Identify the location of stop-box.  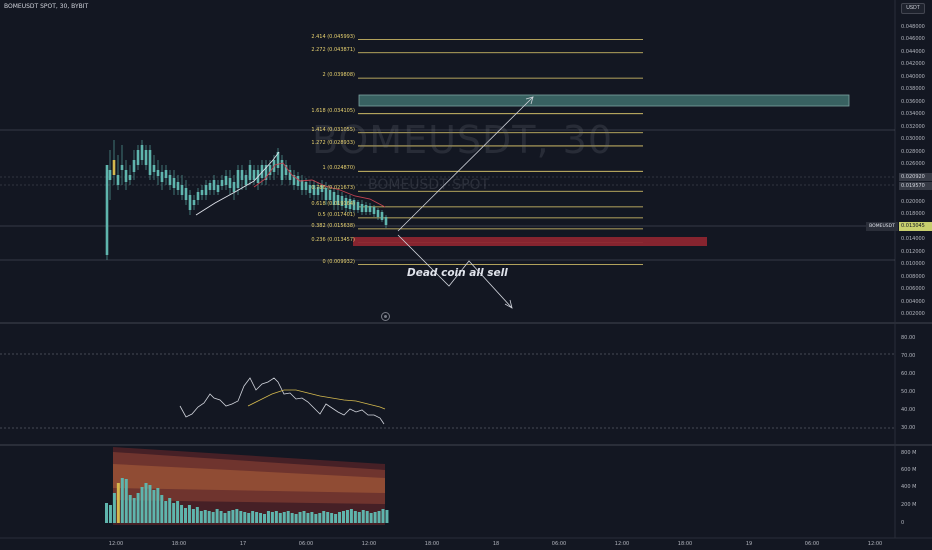
(530, 241).